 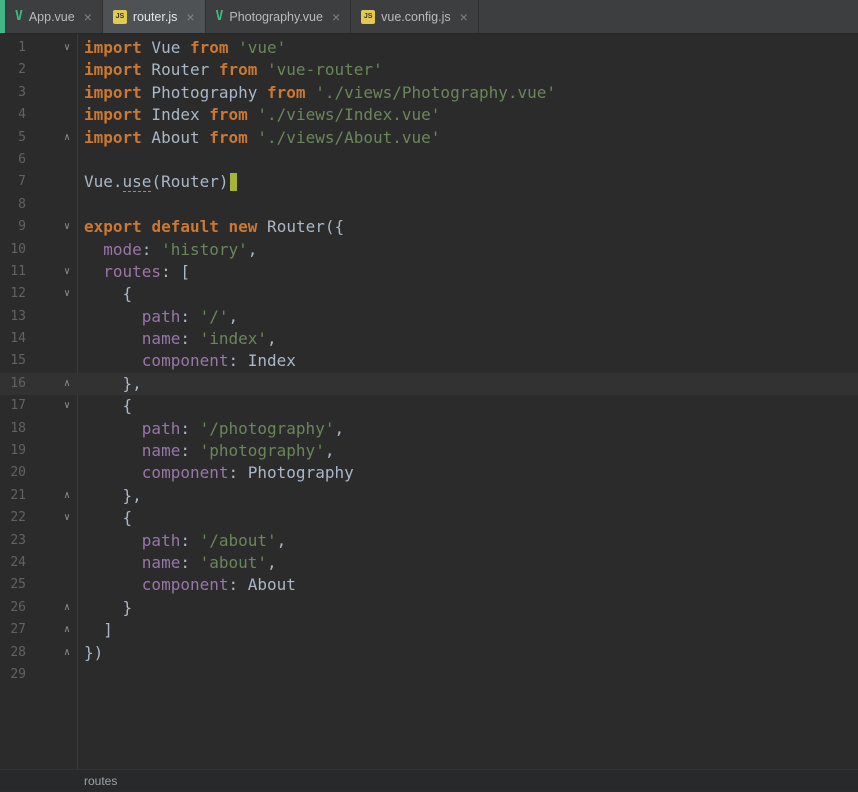 What do you see at coordinates (22, 204) in the screenshot?
I see `line-number: 8` at bounding box center [22, 204].